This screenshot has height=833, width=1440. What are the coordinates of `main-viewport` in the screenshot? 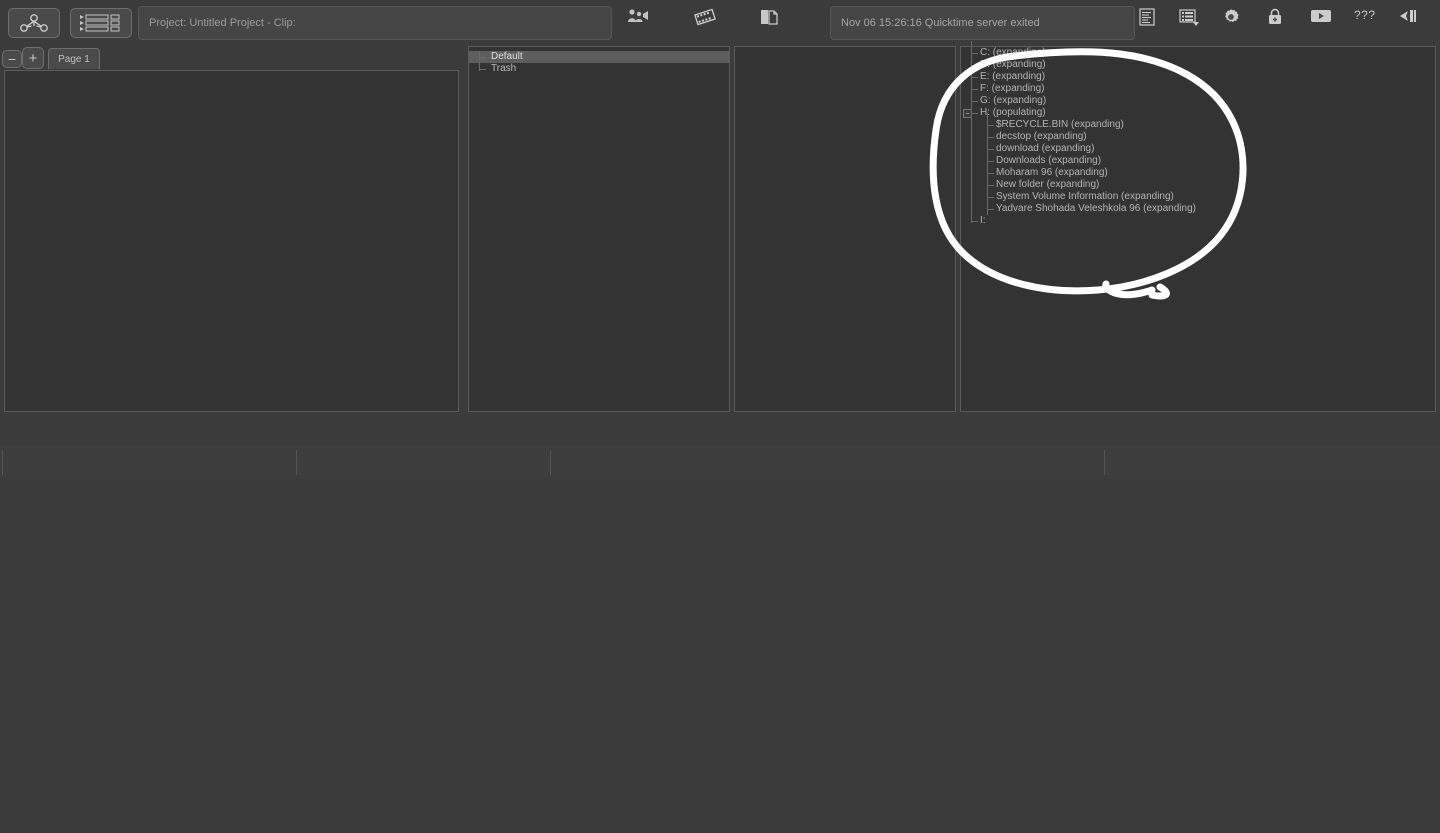 It's located at (231, 241).